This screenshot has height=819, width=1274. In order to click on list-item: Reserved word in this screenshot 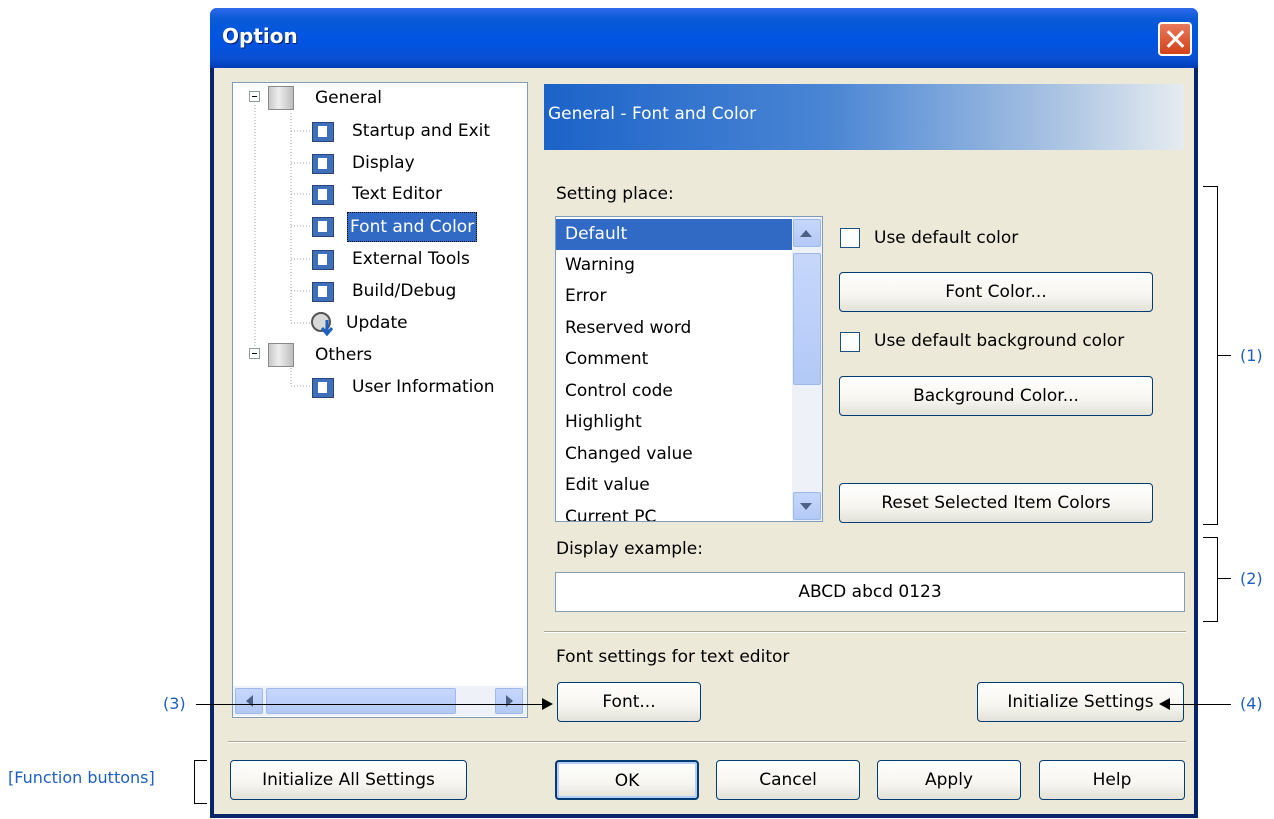, I will do `click(674, 328)`.